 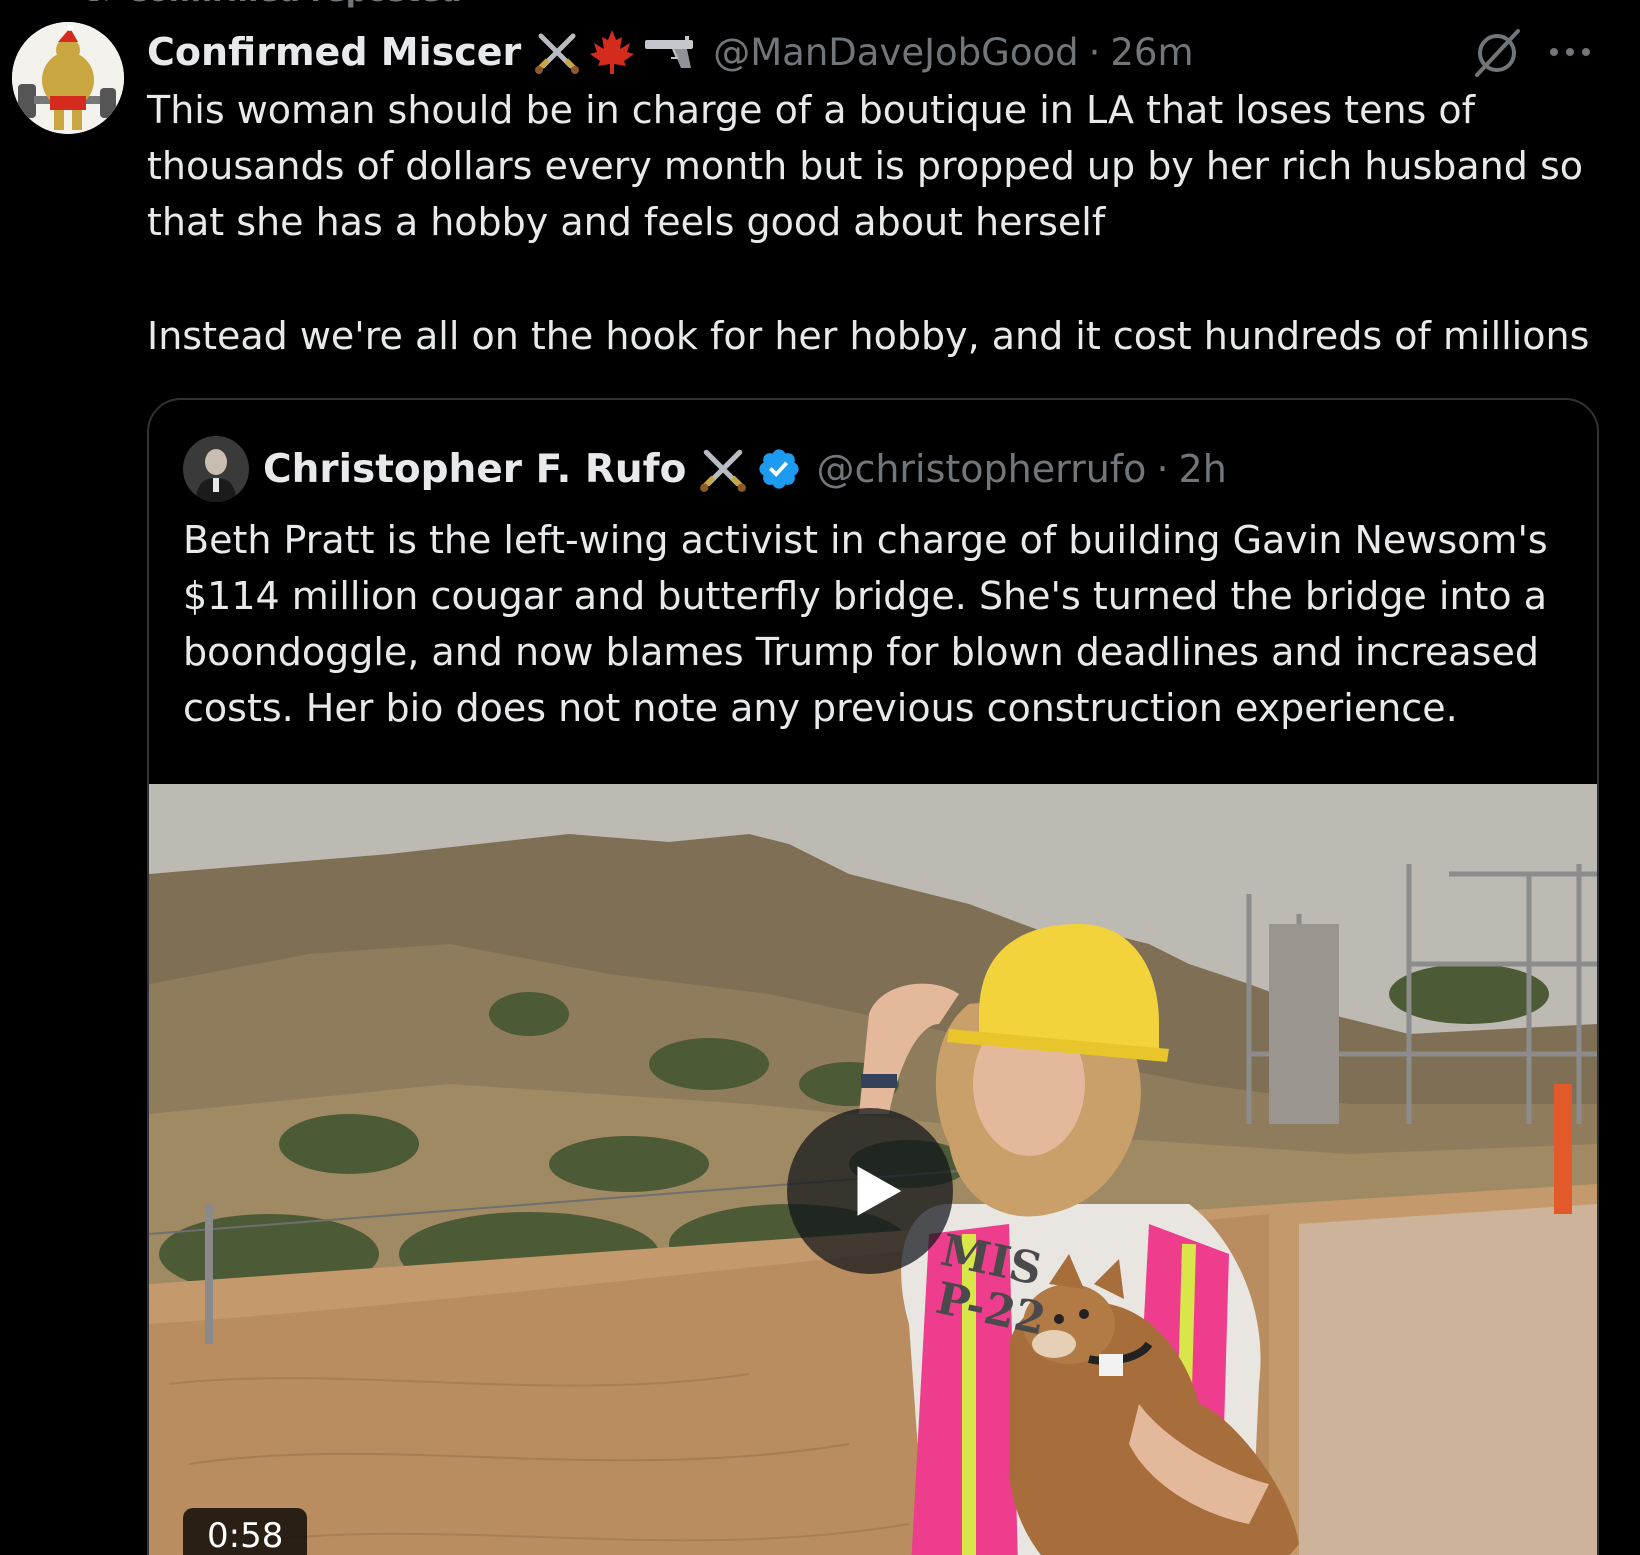 I want to click on quoted-handle-and-time: @christopherrufo · 2h, so click(x=1021, y=469).